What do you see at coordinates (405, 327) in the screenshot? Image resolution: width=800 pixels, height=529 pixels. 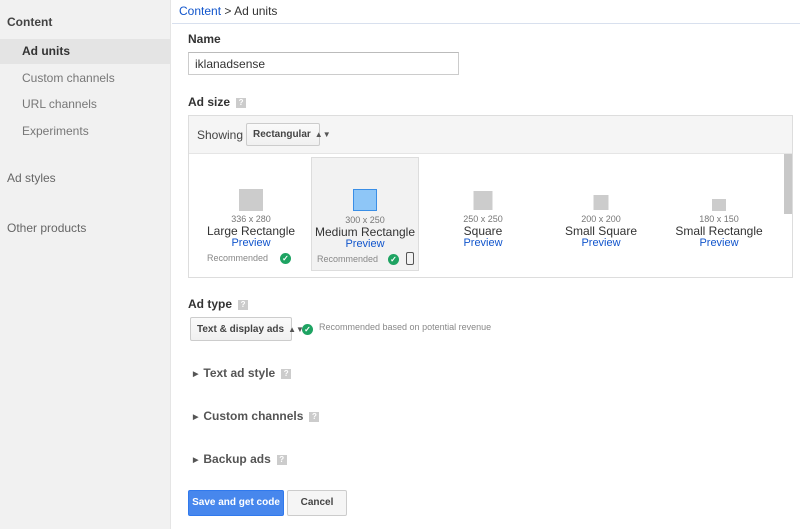 I see `ad-type-recommendation-text: Recommended based on potential revenue` at bounding box center [405, 327].